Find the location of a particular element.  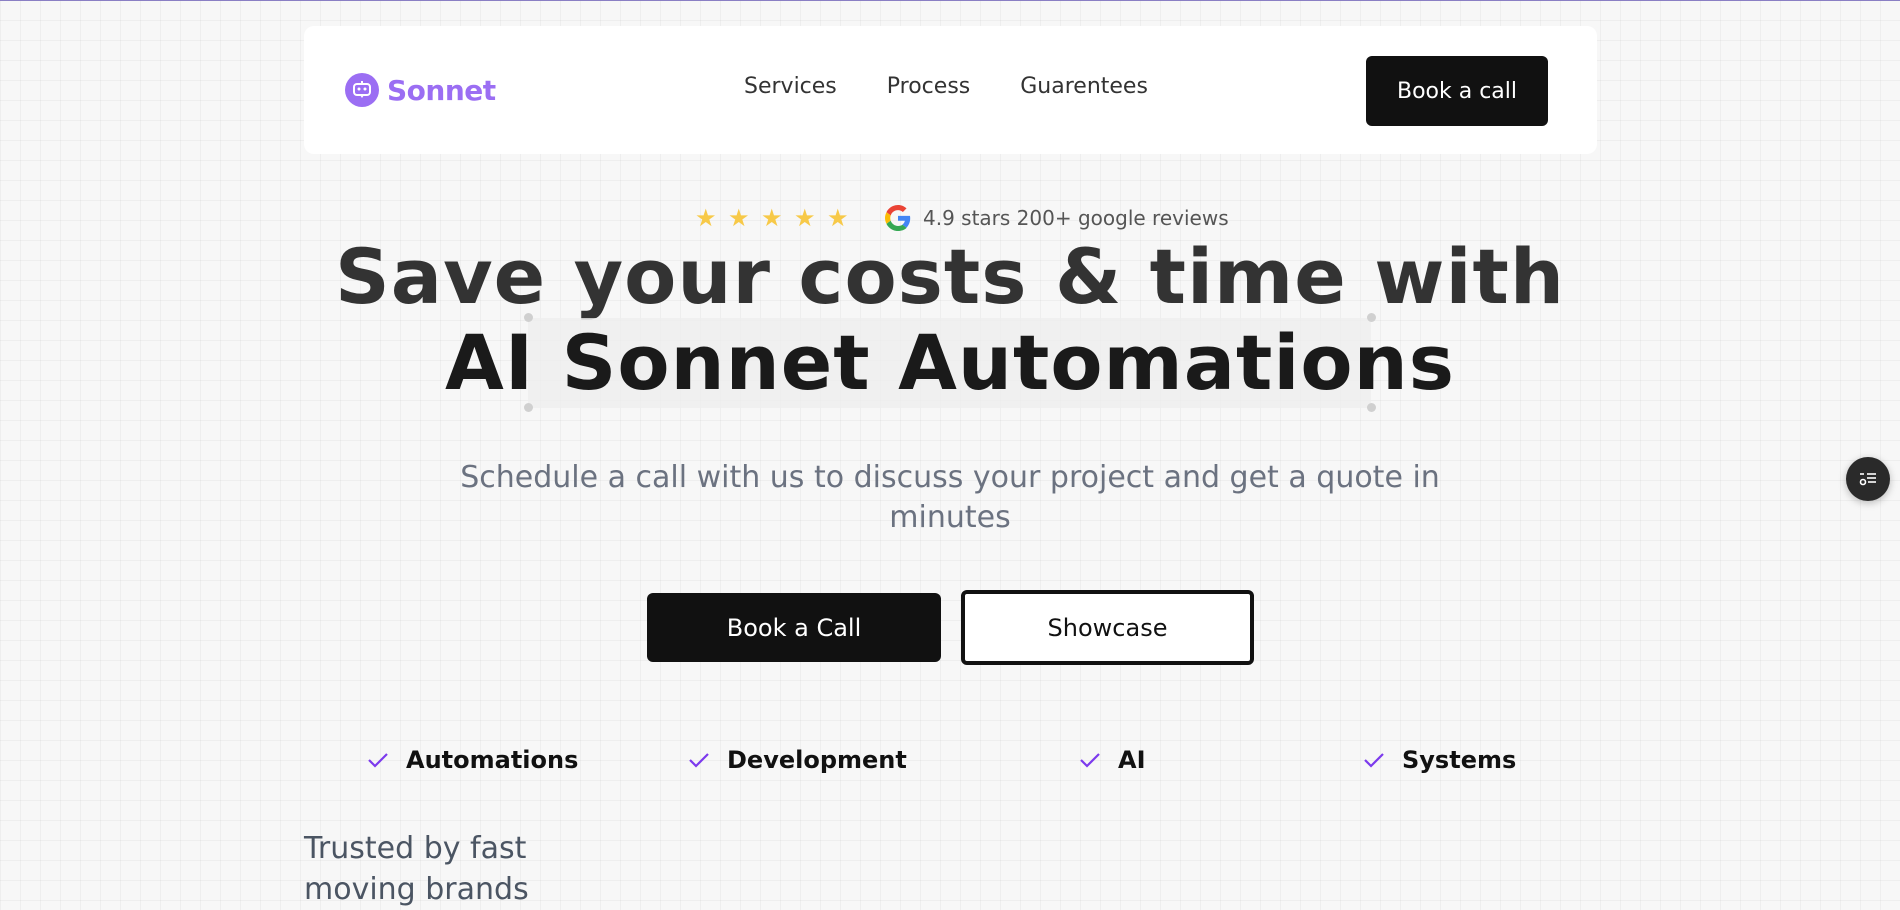

rating-row: ★ ★ ★ ★ ★ 4.9 stars 200+ google reviews is located at coordinates (962, 218).